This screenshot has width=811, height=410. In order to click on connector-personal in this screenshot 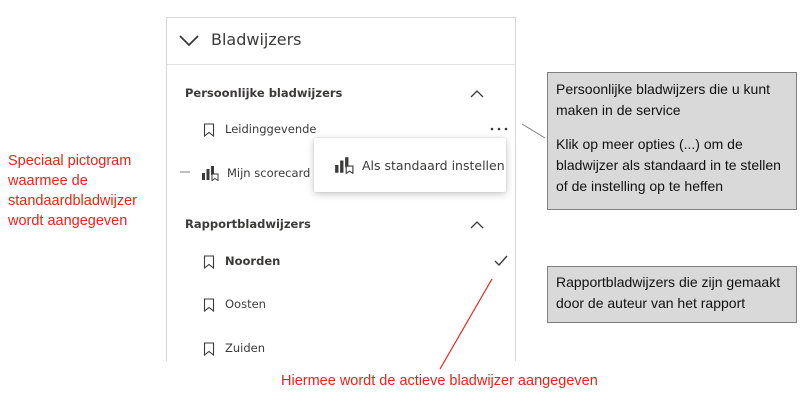, I will do `click(533, 131)`.